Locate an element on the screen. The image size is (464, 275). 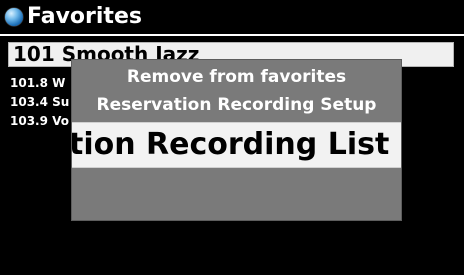
menu-item-recording-list-label: tion Recording List is located at coordinates (231, 144).